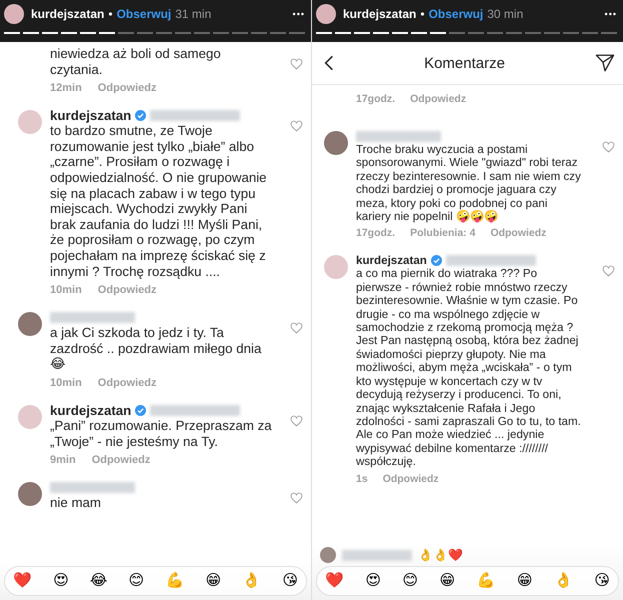 This screenshot has width=623, height=600. Describe the element at coordinates (66, 88) in the screenshot. I see `comment-time: 12min` at that location.